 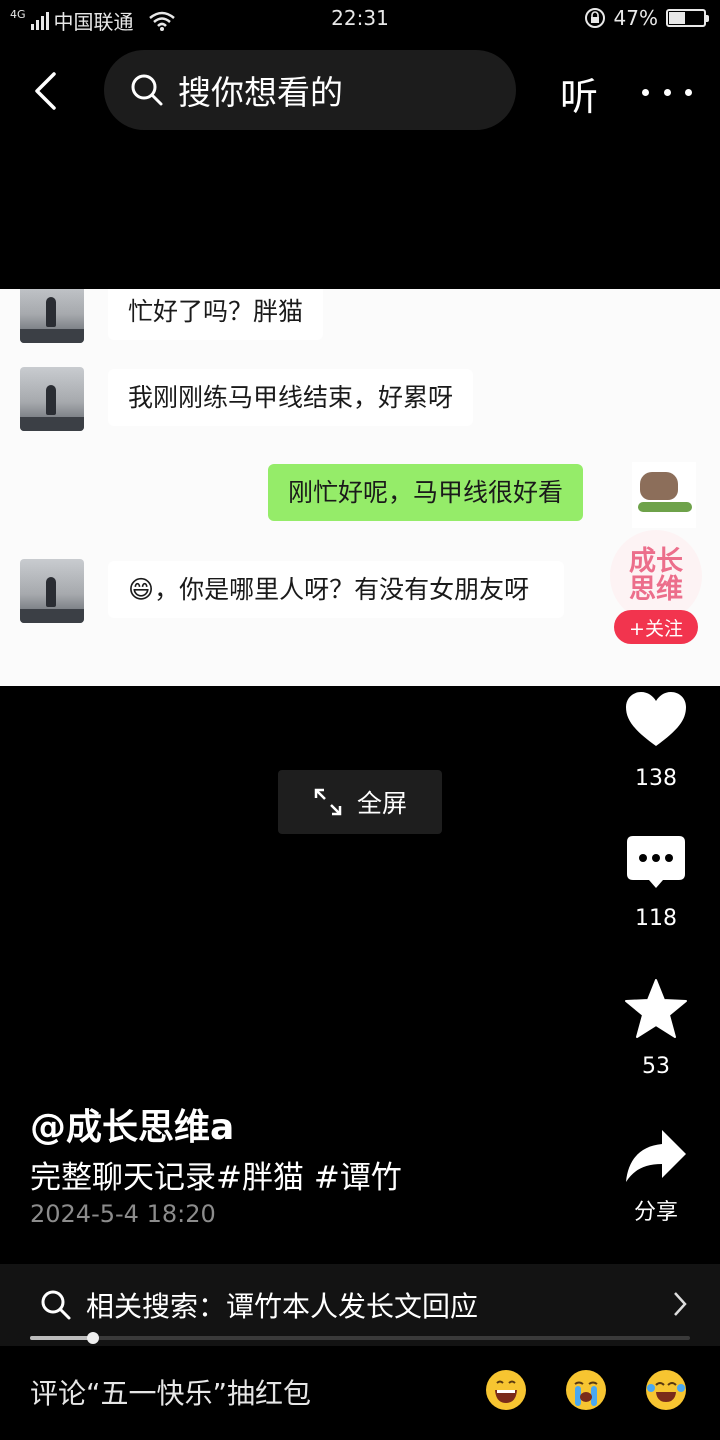 I want to click on search-placeholder: 搜你想看的, so click(x=260, y=92).